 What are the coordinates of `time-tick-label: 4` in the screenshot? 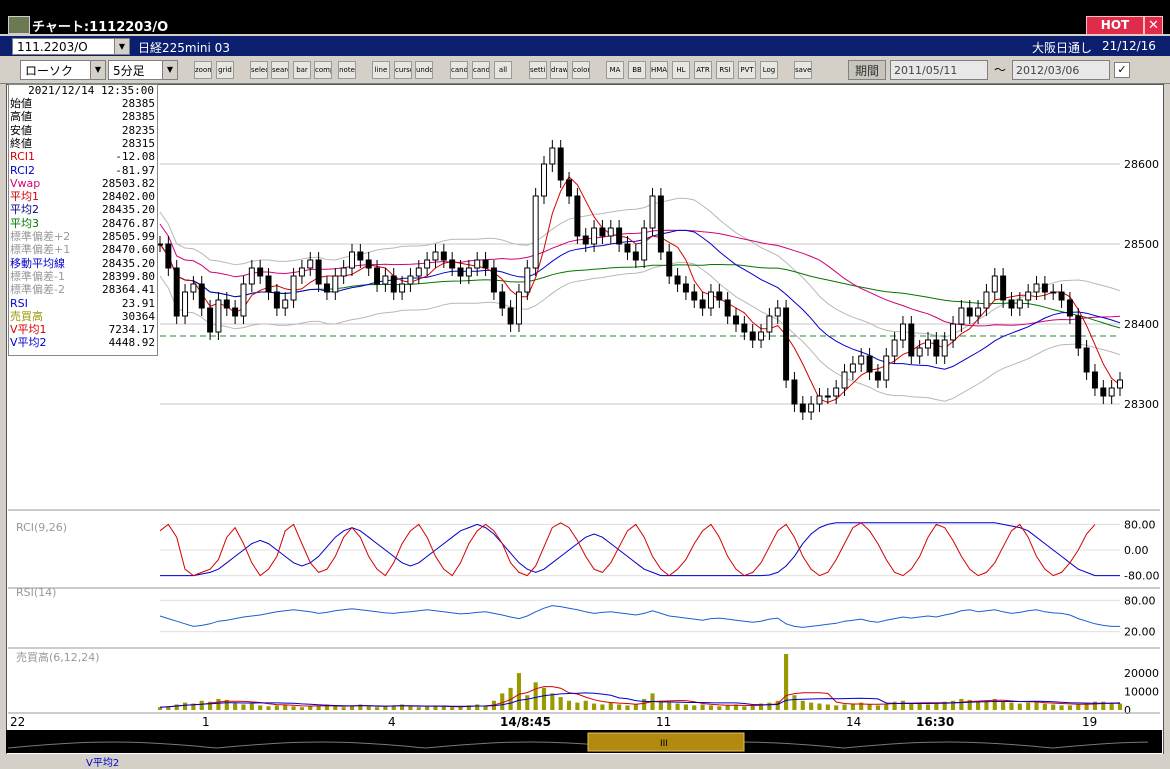 It's located at (392, 722).